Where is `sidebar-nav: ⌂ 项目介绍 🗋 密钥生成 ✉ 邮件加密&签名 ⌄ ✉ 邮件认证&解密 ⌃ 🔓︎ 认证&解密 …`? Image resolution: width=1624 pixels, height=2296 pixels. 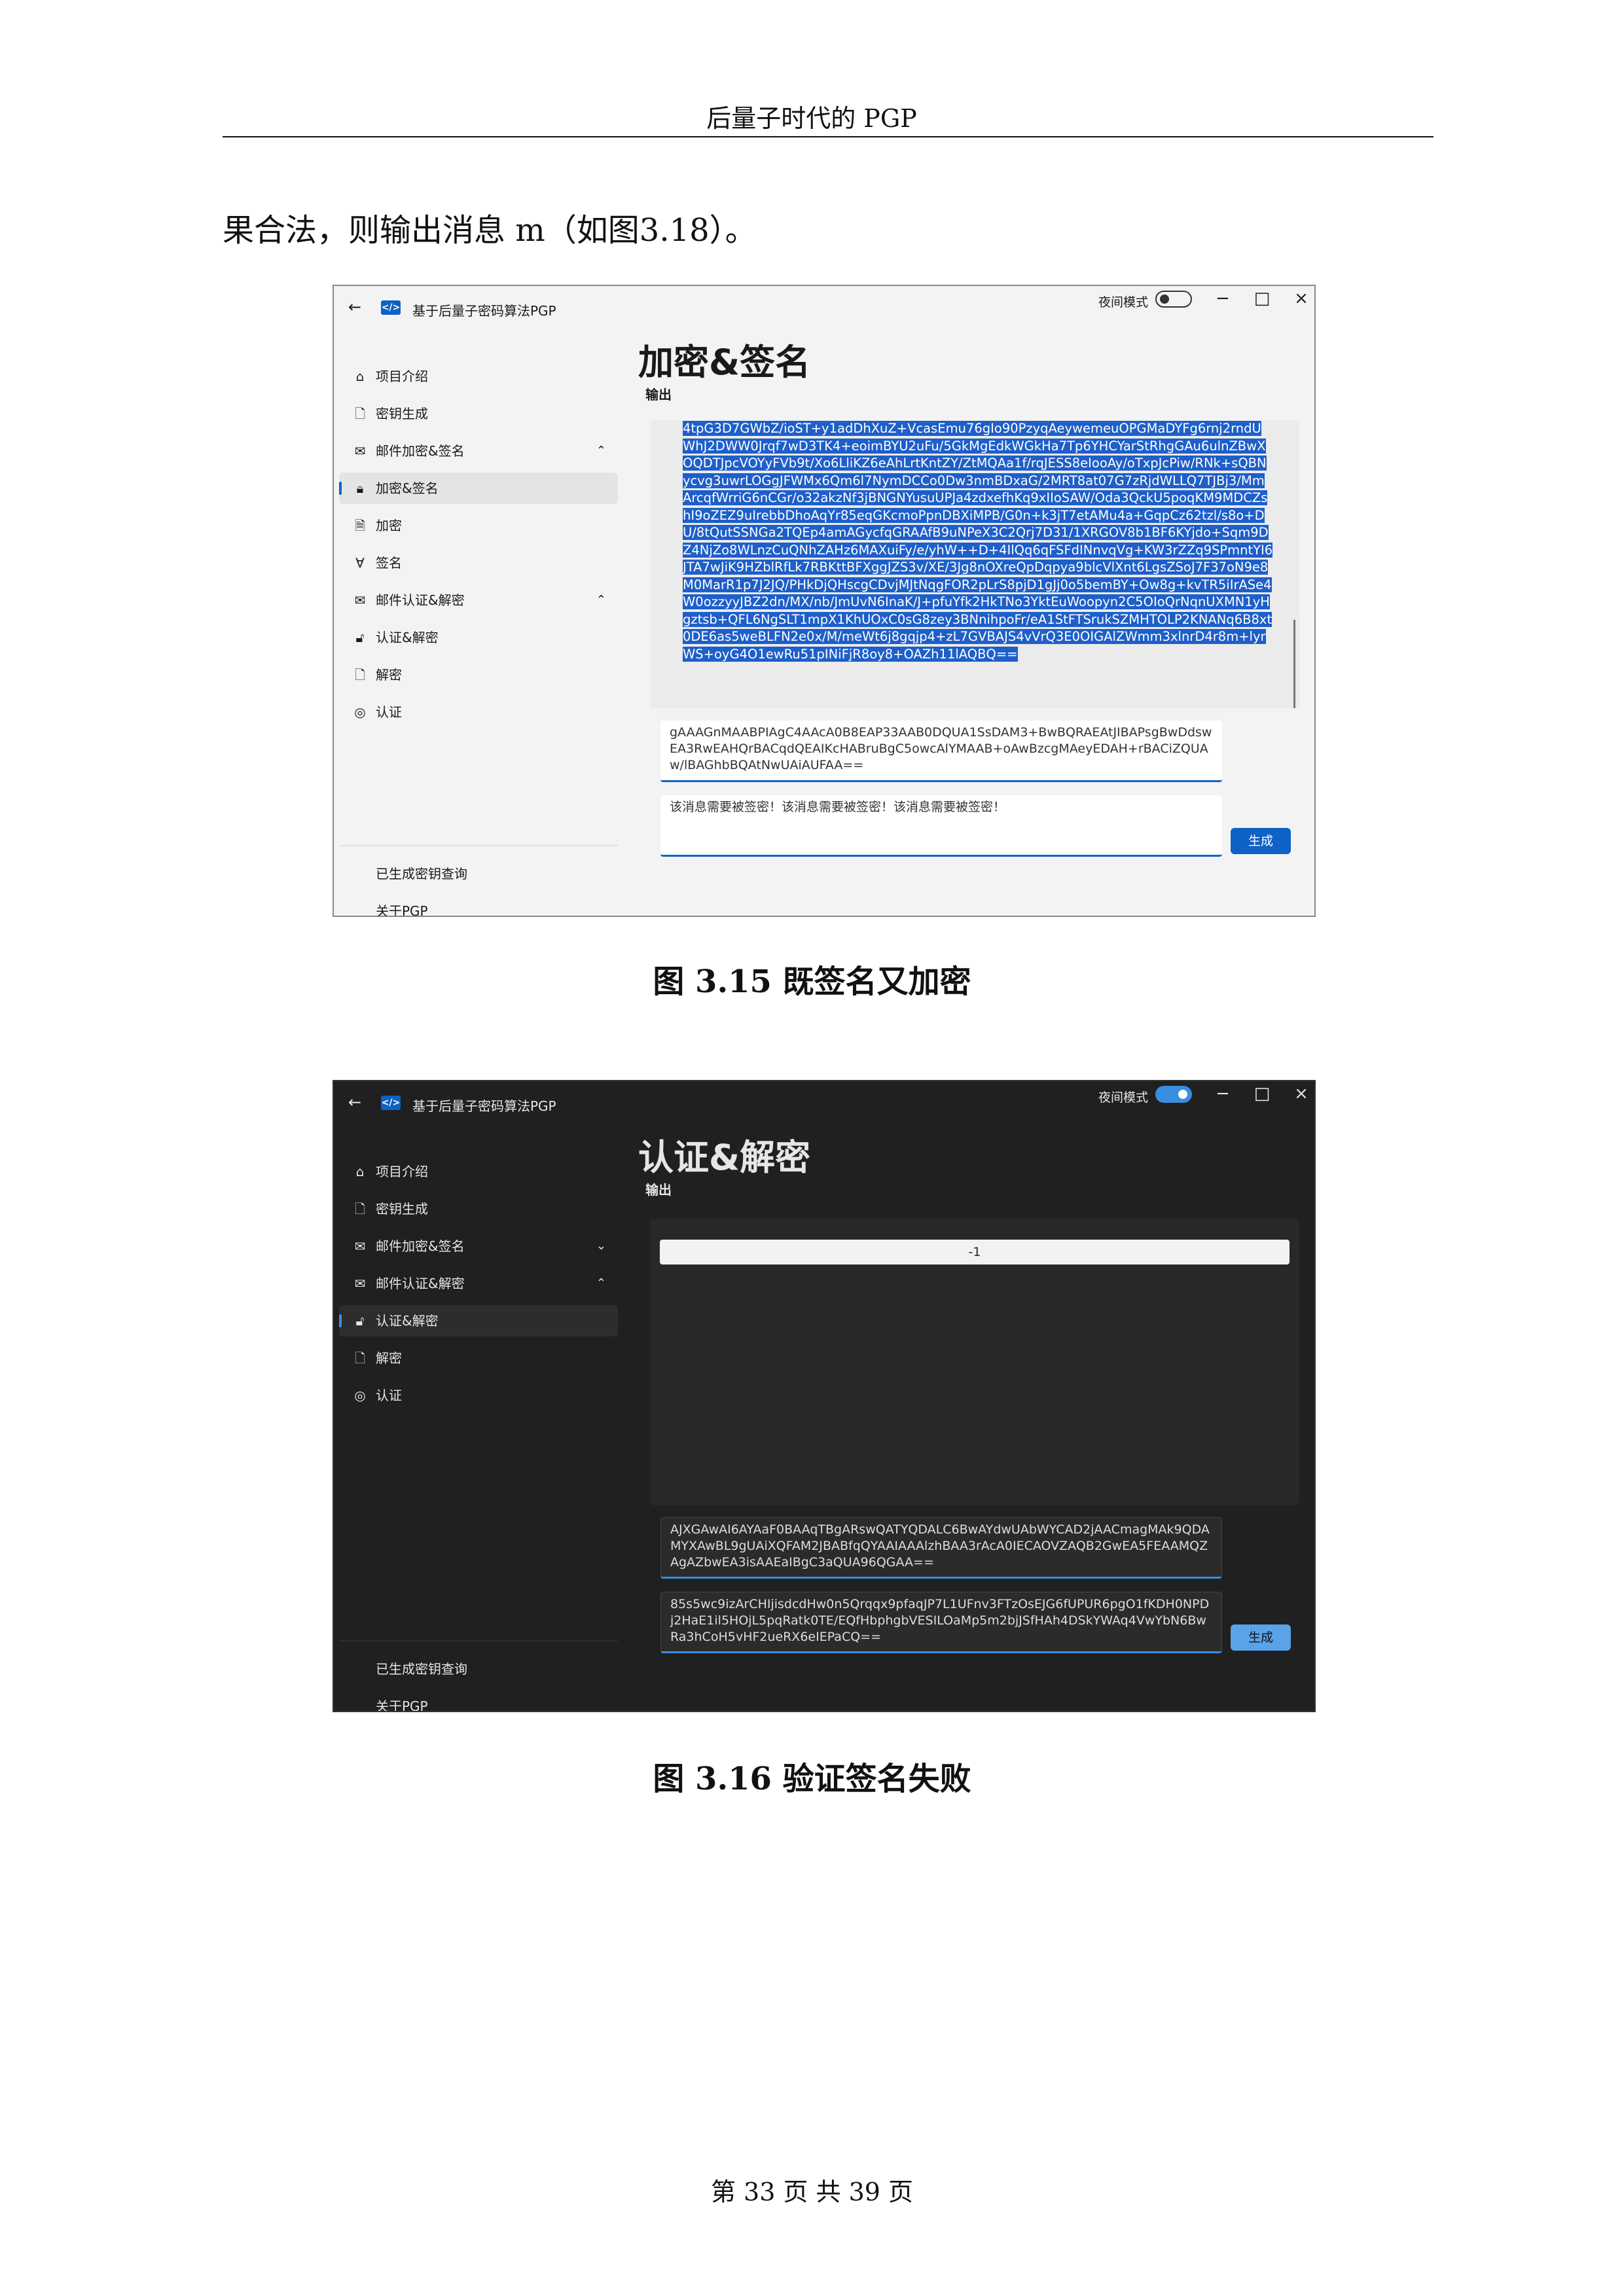 sidebar-nav: ⌂ 项目介绍 🗋 密钥生成 ✉ 邮件加密&签名 ⌄ ✉ 邮件认证&解密 ⌃ 🔓︎ 认证&解密 … is located at coordinates (478, 1416).